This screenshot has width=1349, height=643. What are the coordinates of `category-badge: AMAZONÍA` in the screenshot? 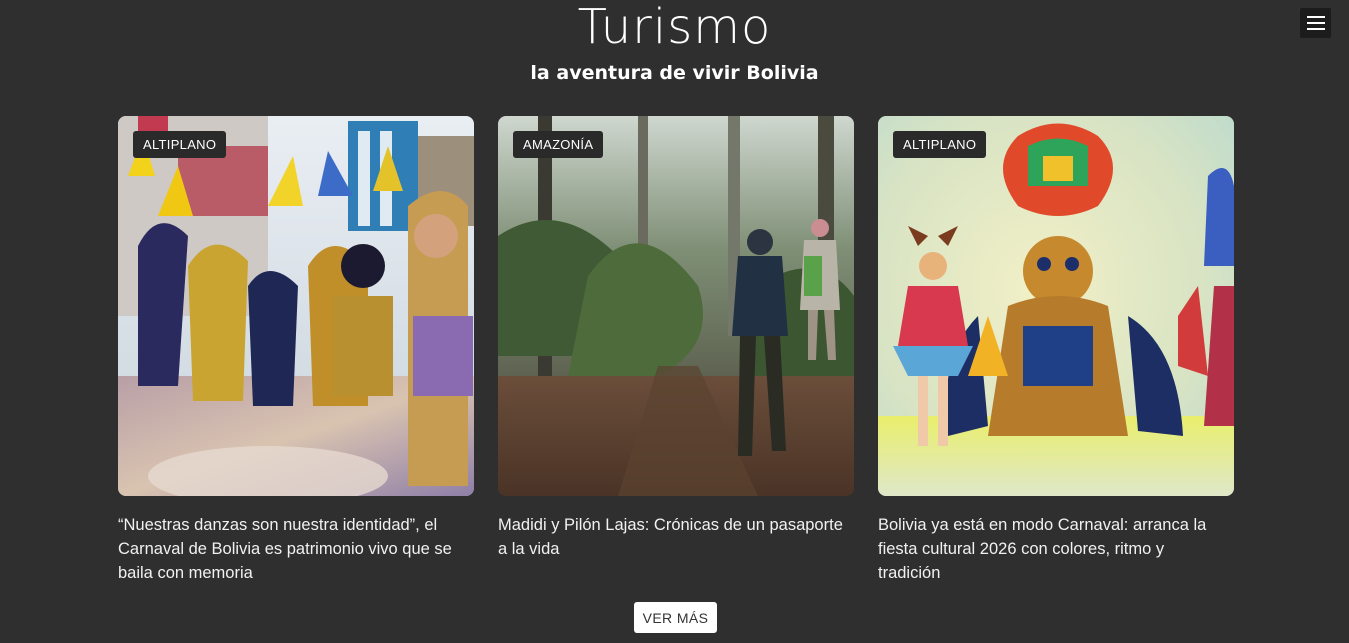 It's located at (558, 144).